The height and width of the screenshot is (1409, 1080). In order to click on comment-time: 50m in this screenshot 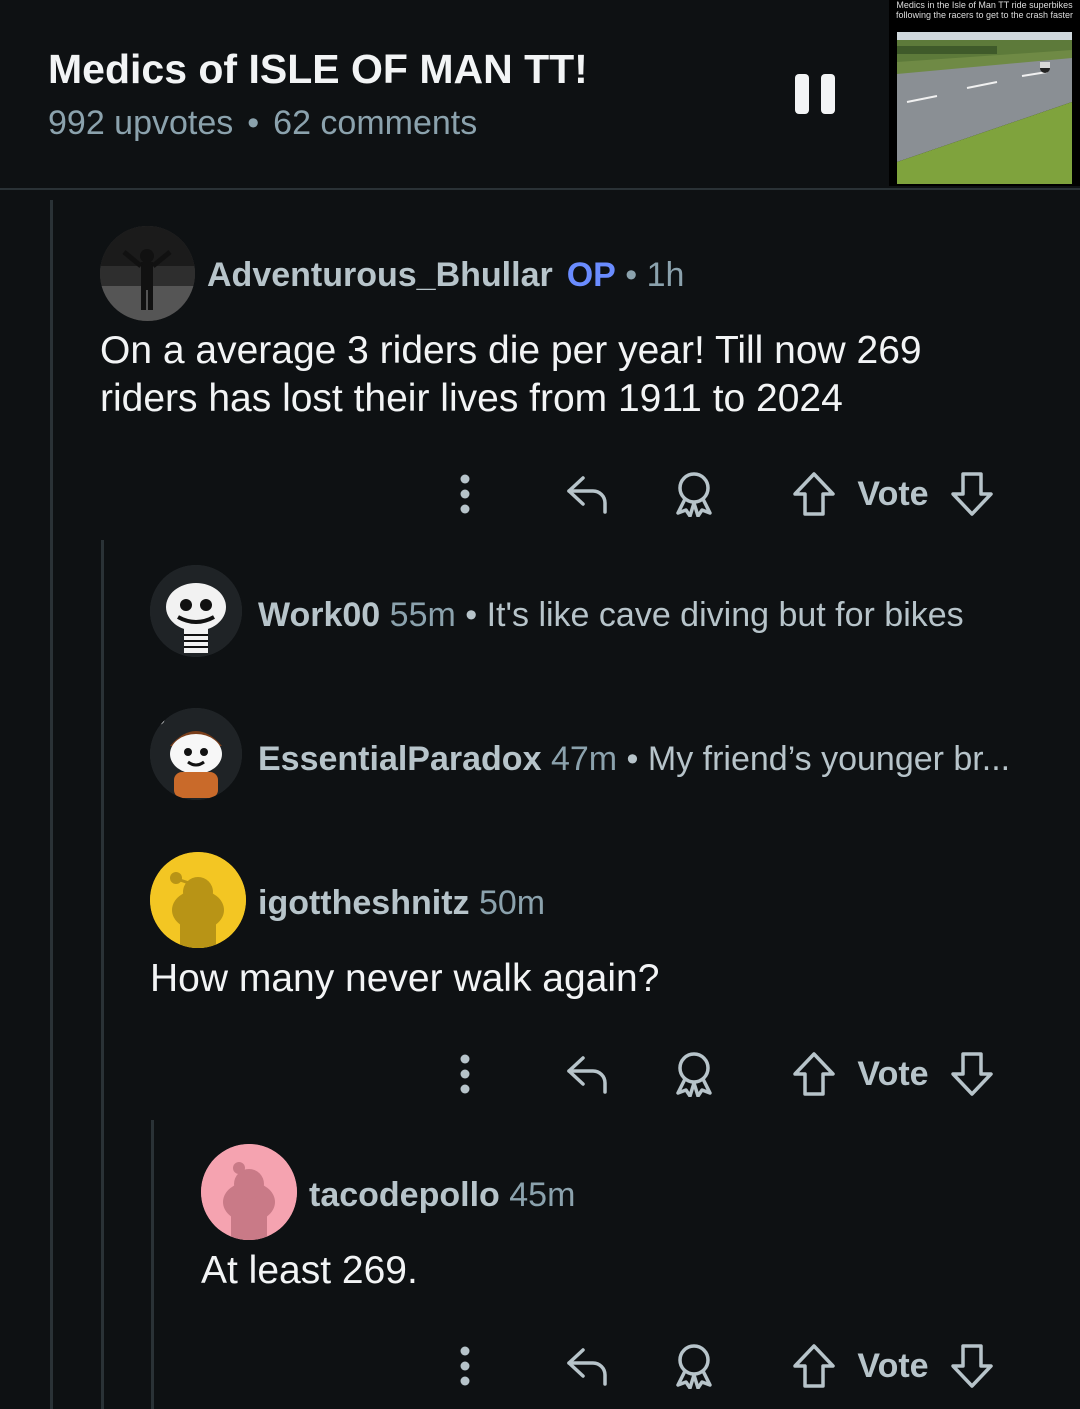, I will do `click(512, 903)`.